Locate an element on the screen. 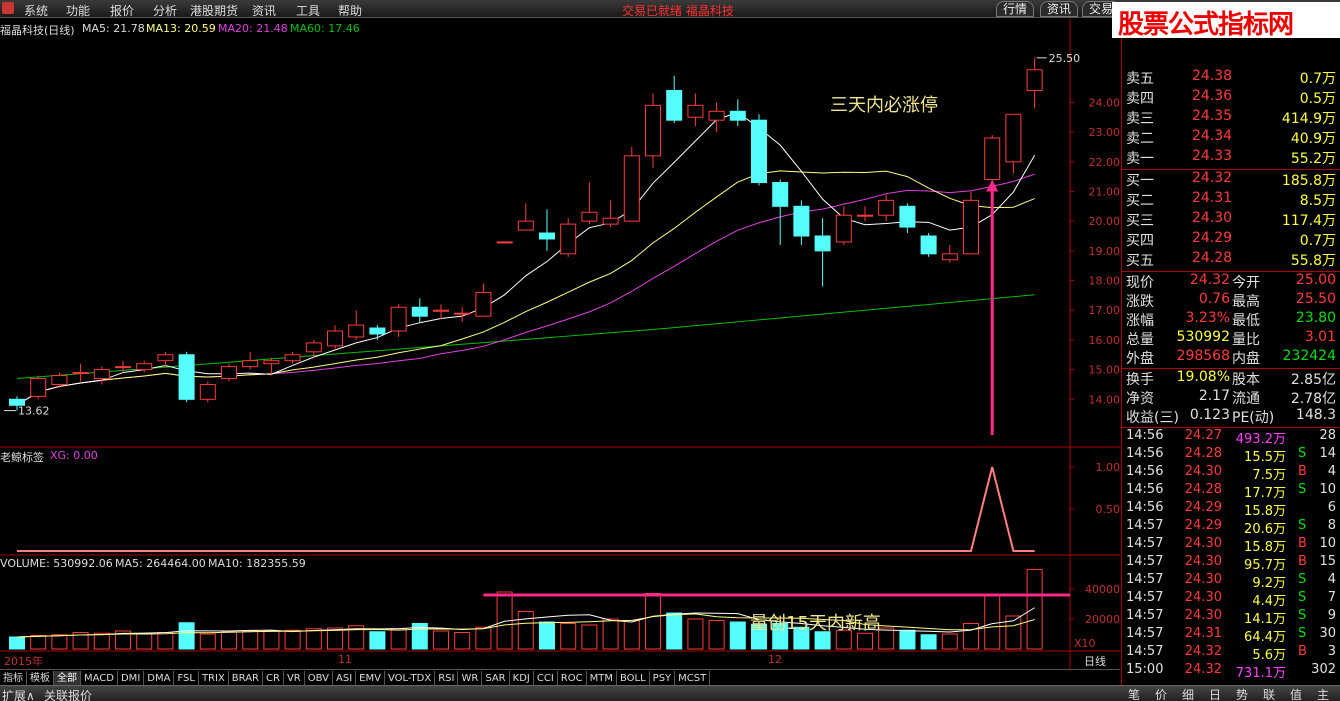 This screenshot has height=701, width=1340. indicator-tab-boll: BOLL is located at coordinates (633, 678).